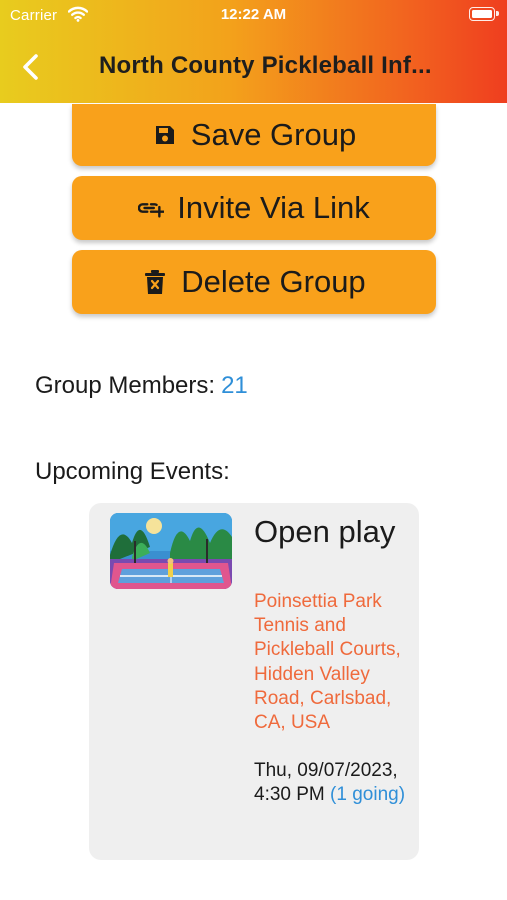 The height and width of the screenshot is (900, 507). I want to click on event-title: Open play, so click(325, 531).